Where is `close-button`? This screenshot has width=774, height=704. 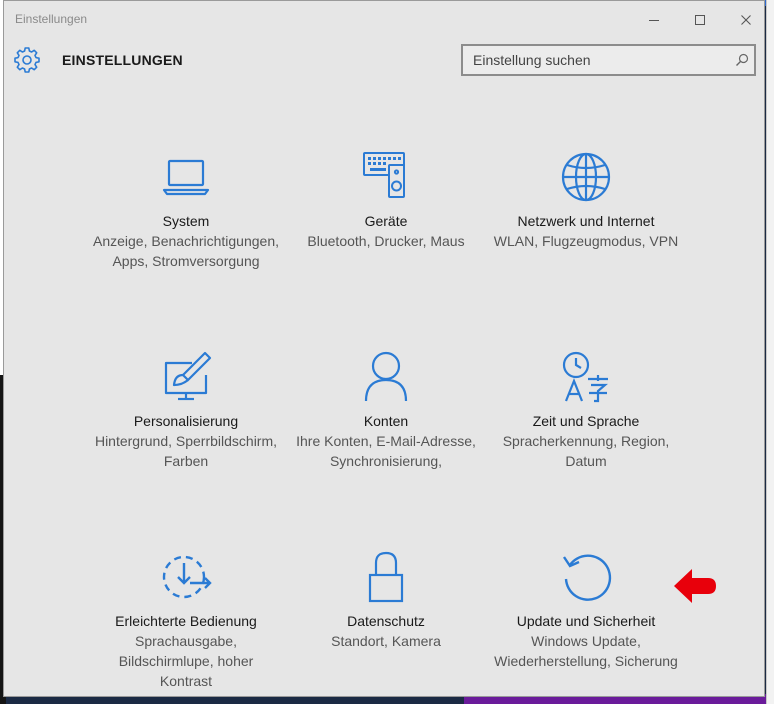
close-button is located at coordinates (746, 20).